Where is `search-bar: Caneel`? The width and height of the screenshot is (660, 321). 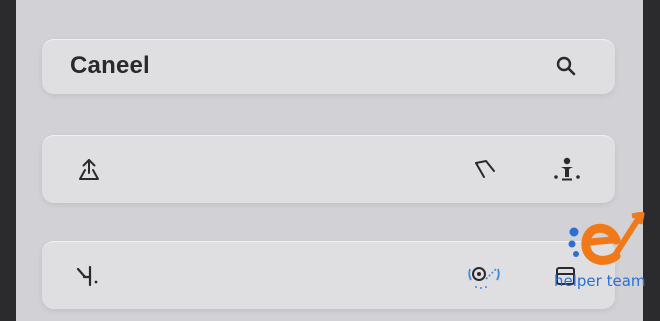
search-bar: Caneel is located at coordinates (328, 66).